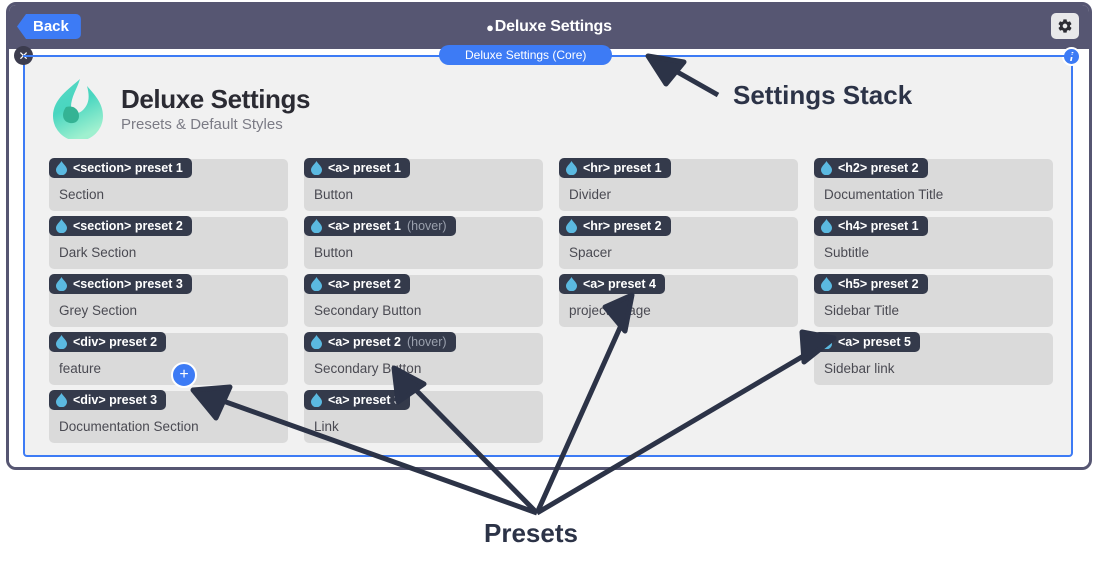 Image resolution: width=1100 pixels, height=582 pixels. What do you see at coordinates (82, 194) in the screenshot?
I see `preset-card-body: Section` at bounding box center [82, 194].